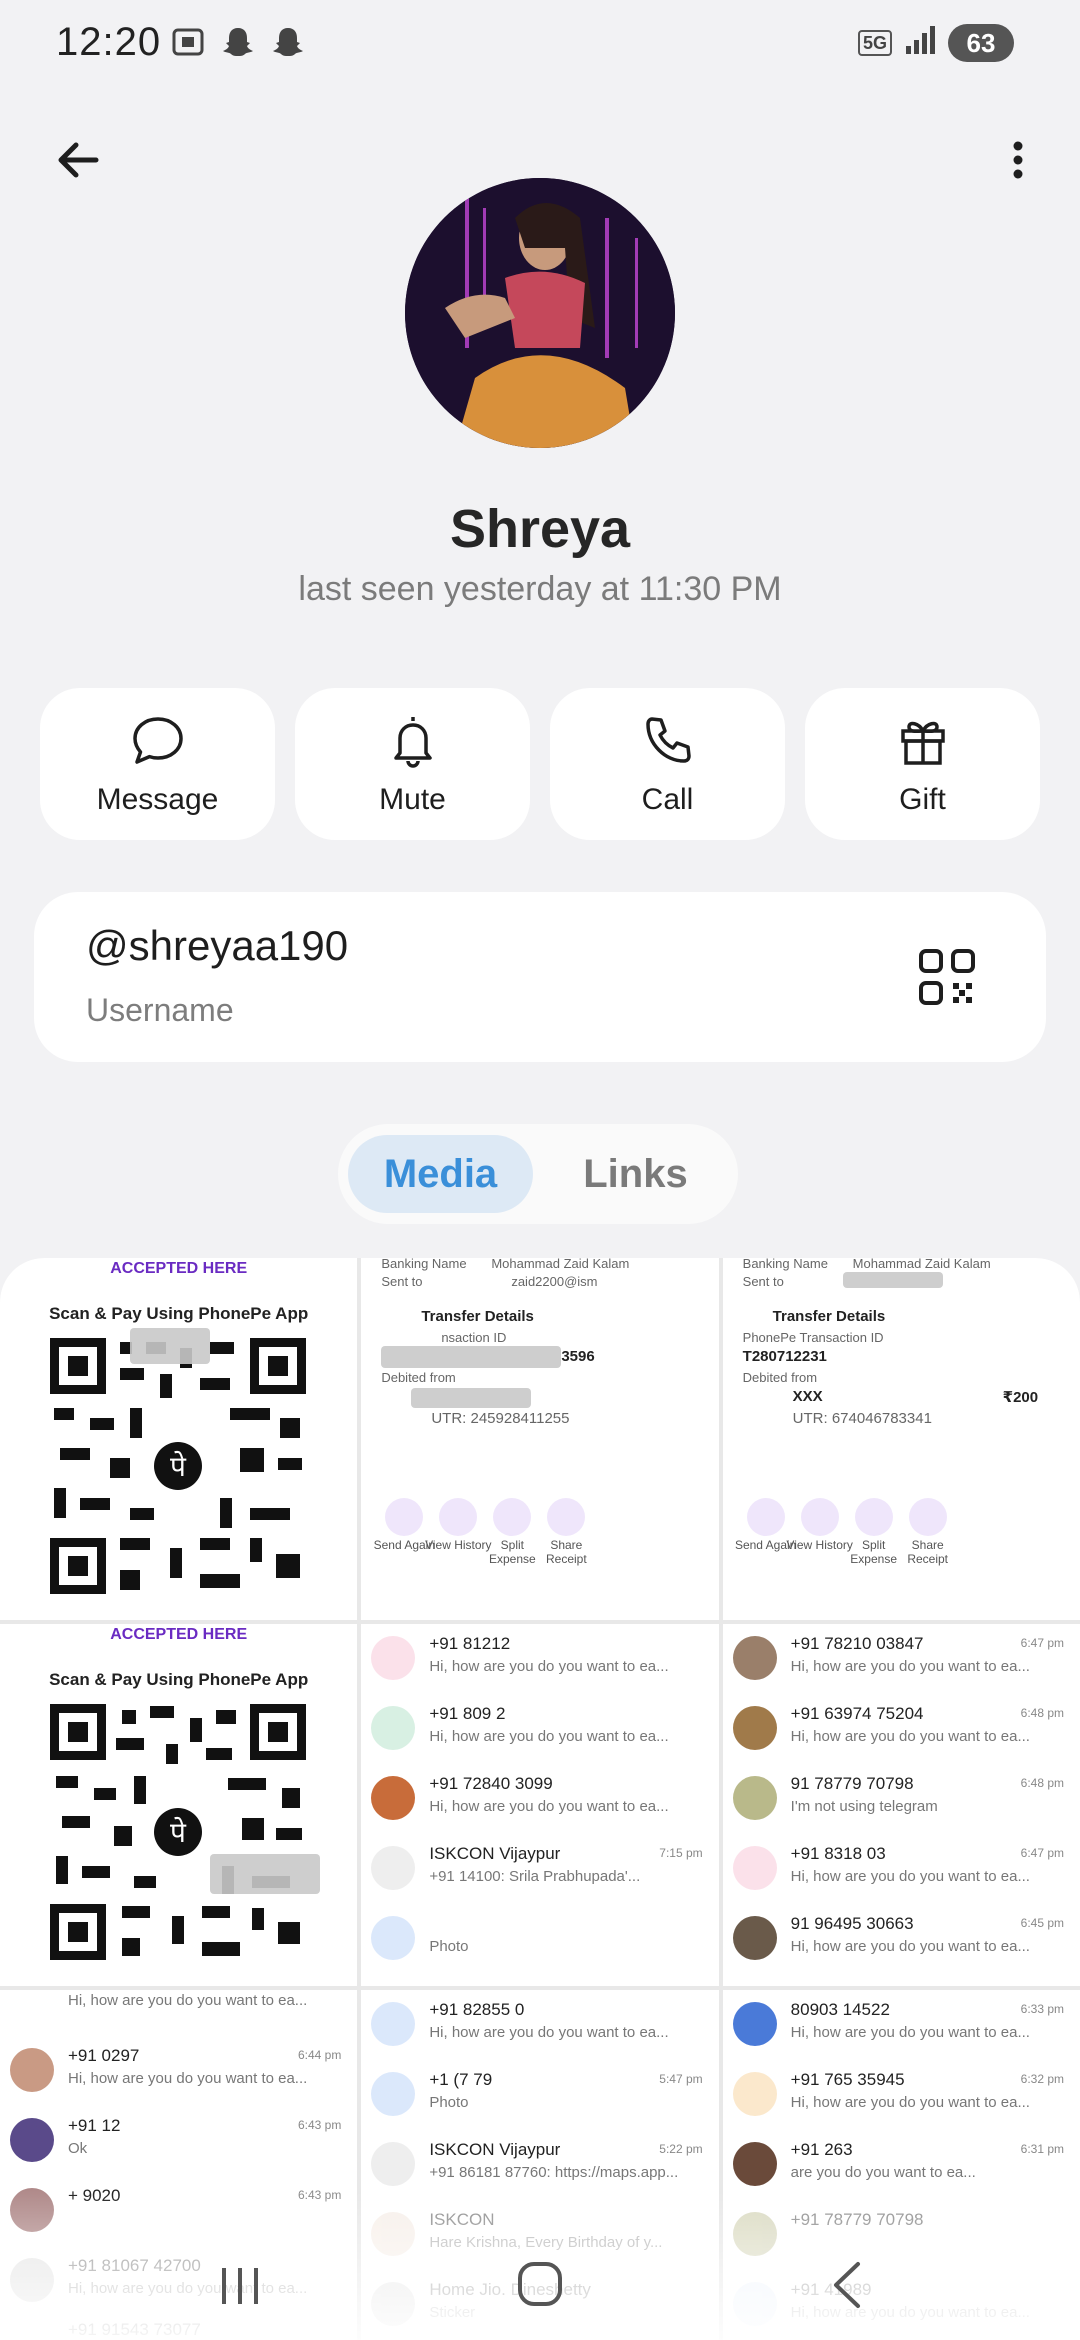 The image size is (1080, 2340). I want to click on list-item: +91 12 Ok 6:43 pm, so click(178, 2146).